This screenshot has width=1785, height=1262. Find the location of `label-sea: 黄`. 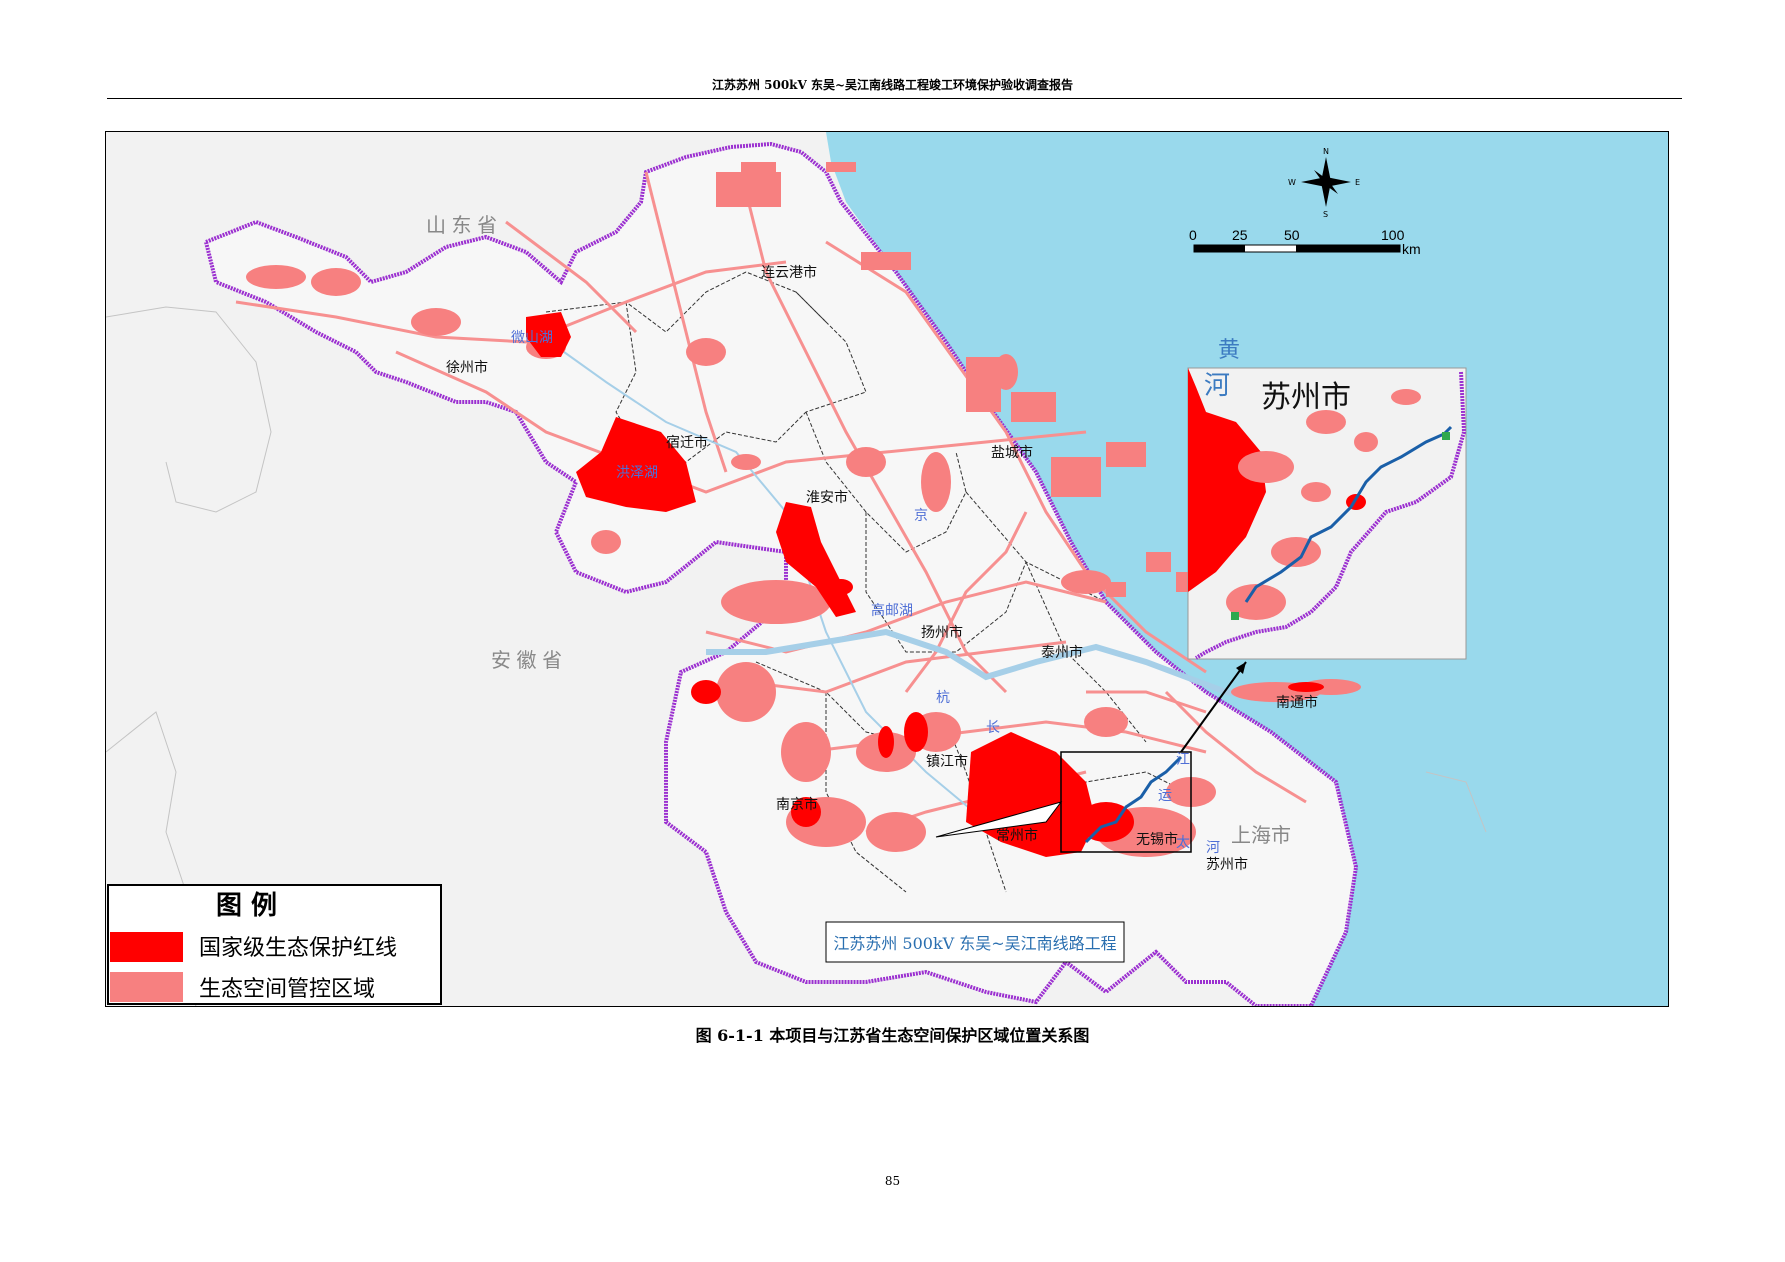

label-sea: 黄 is located at coordinates (1229, 350).